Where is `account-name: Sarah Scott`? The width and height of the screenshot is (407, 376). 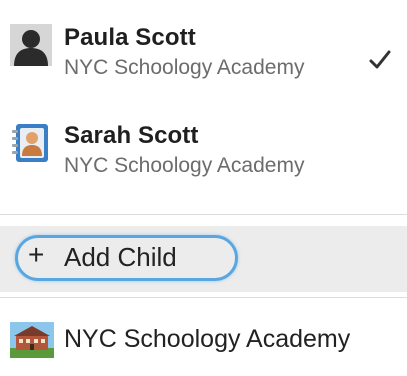
account-name: Sarah Scott is located at coordinates (131, 135).